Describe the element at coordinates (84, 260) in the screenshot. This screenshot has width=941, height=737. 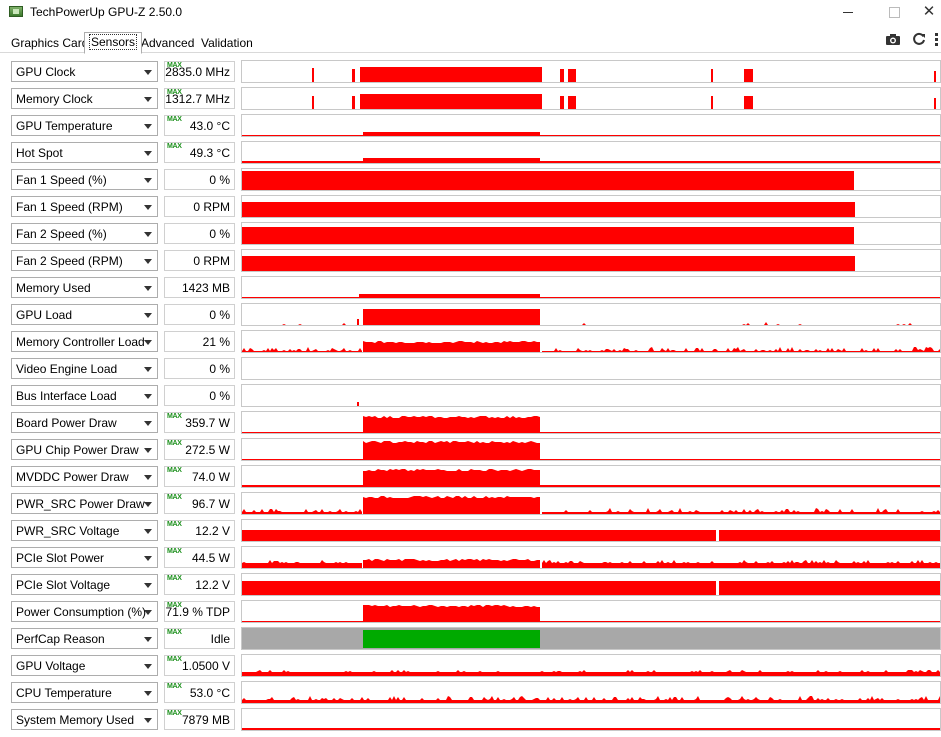
I see `sensor-select: Fan 2 Speed (RPM)` at that location.